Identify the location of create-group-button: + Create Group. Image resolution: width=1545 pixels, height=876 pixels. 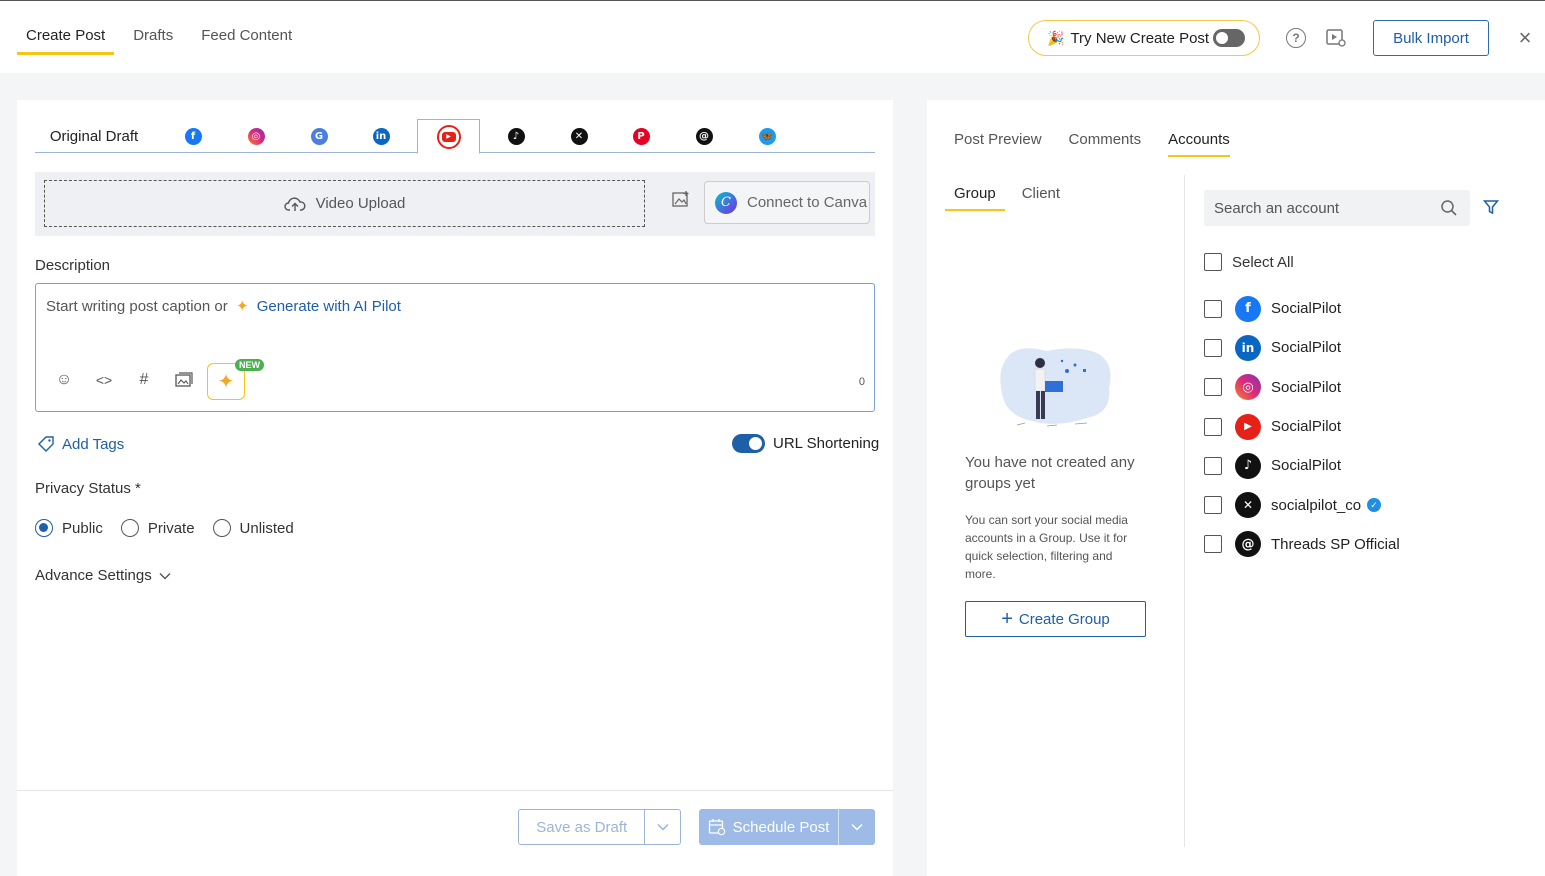
(1055, 619).